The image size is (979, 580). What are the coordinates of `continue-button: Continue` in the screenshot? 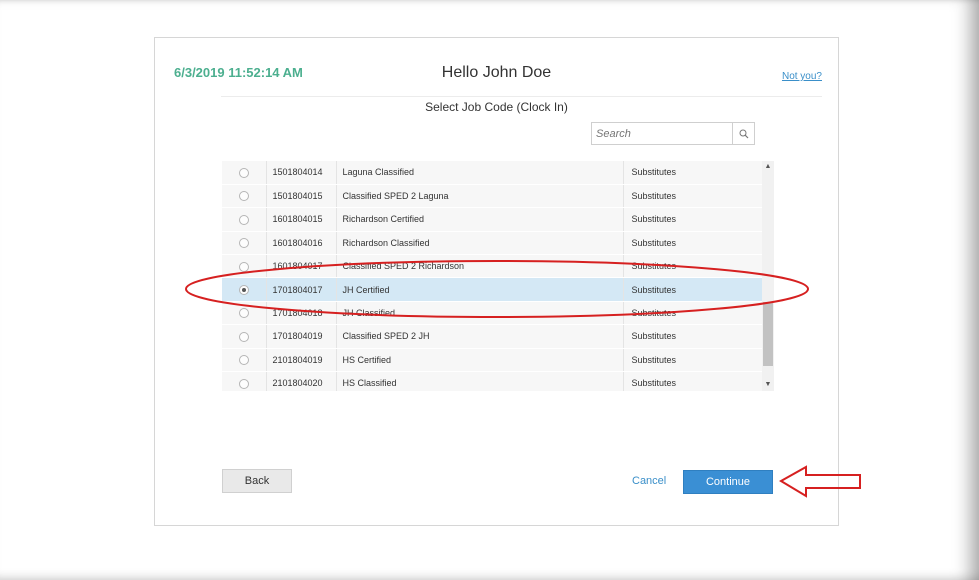 It's located at (728, 482).